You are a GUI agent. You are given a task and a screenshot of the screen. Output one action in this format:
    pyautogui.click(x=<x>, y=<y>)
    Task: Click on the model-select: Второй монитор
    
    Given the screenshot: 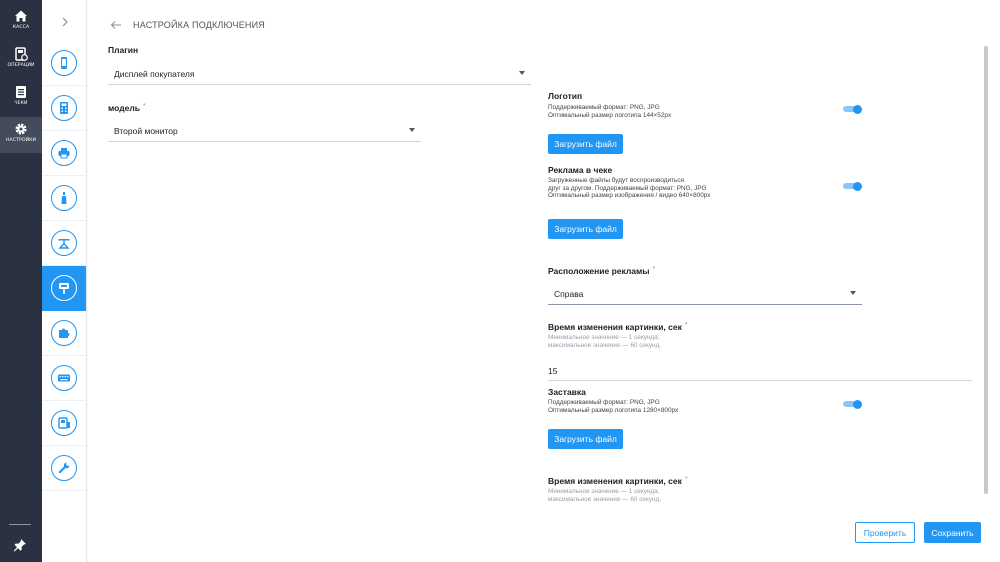 What is the action you would take?
    pyautogui.click(x=264, y=131)
    